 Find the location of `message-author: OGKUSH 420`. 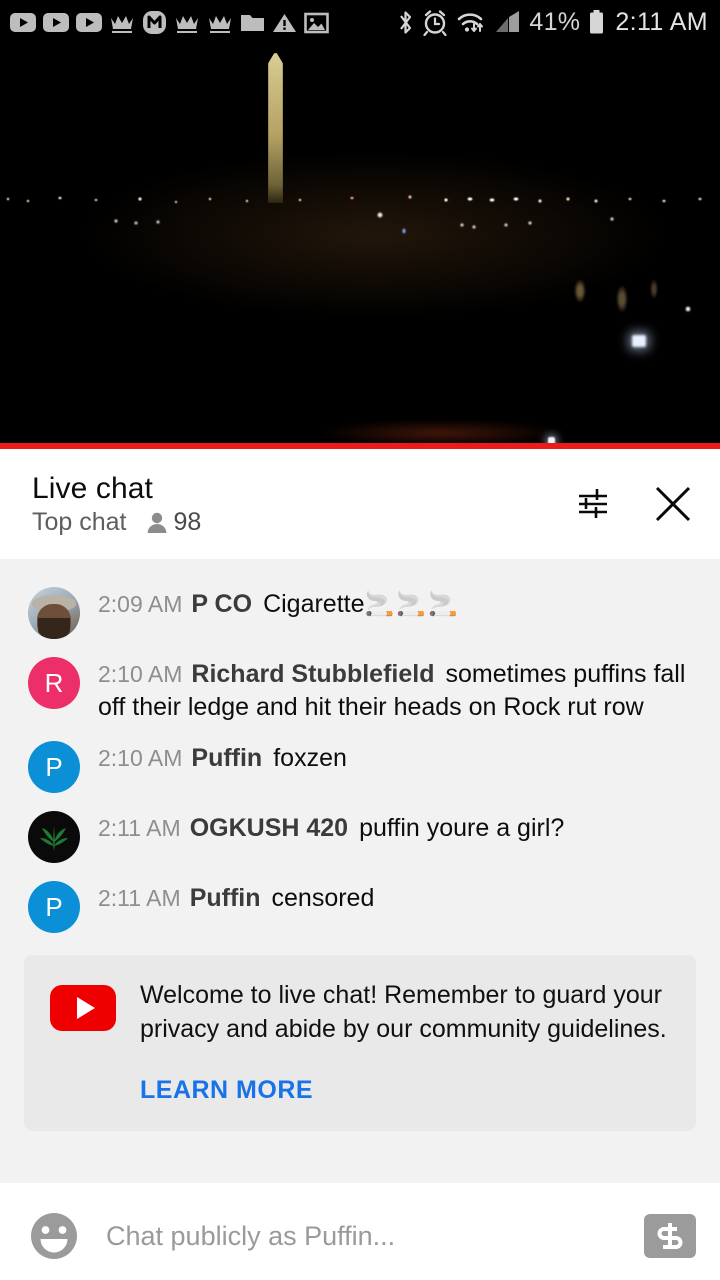

message-author: OGKUSH 420 is located at coordinates (269, 828).